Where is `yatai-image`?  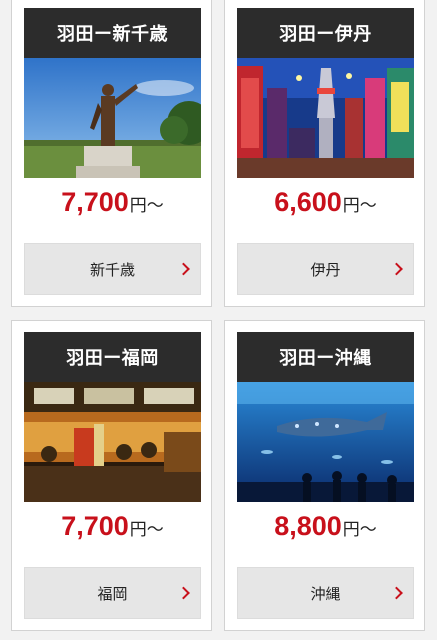
yatai-image is located at coordinates (112, 442).